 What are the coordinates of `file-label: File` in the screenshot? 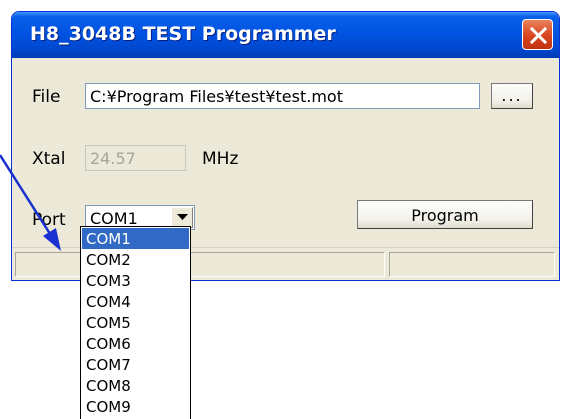 It's located at (46, 97).